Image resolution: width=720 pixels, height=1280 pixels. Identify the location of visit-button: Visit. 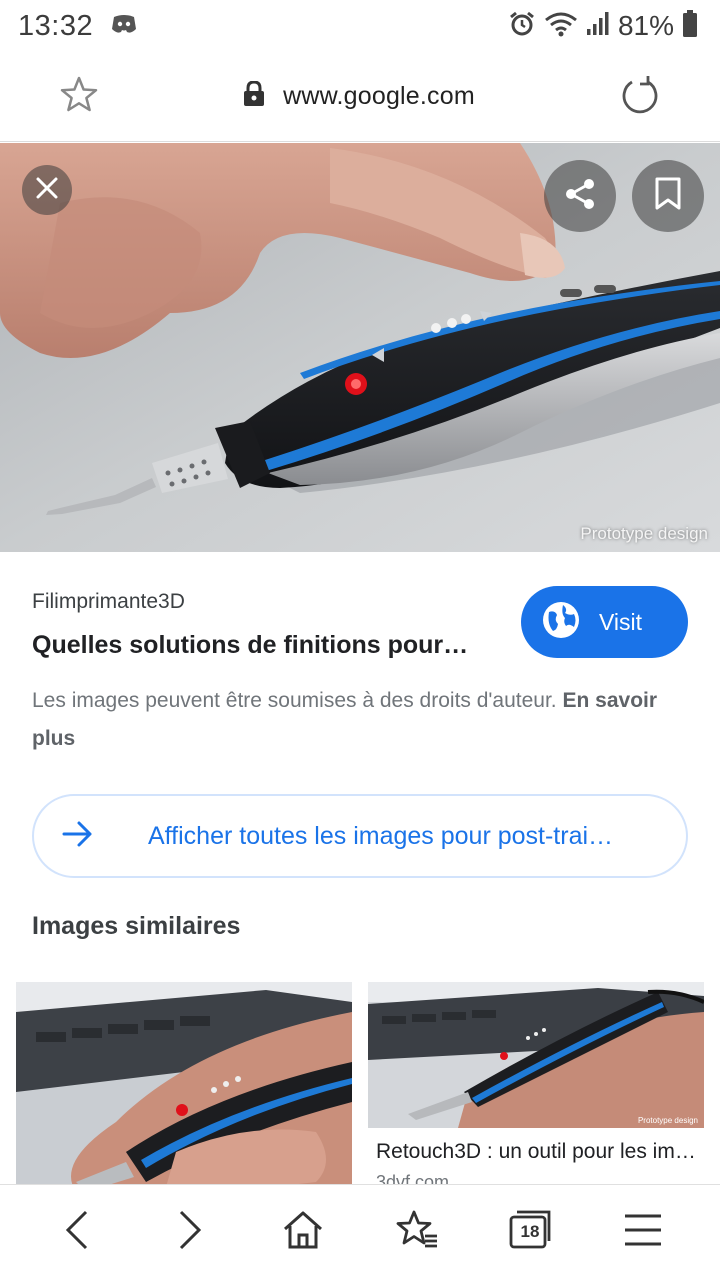
(604, 622).